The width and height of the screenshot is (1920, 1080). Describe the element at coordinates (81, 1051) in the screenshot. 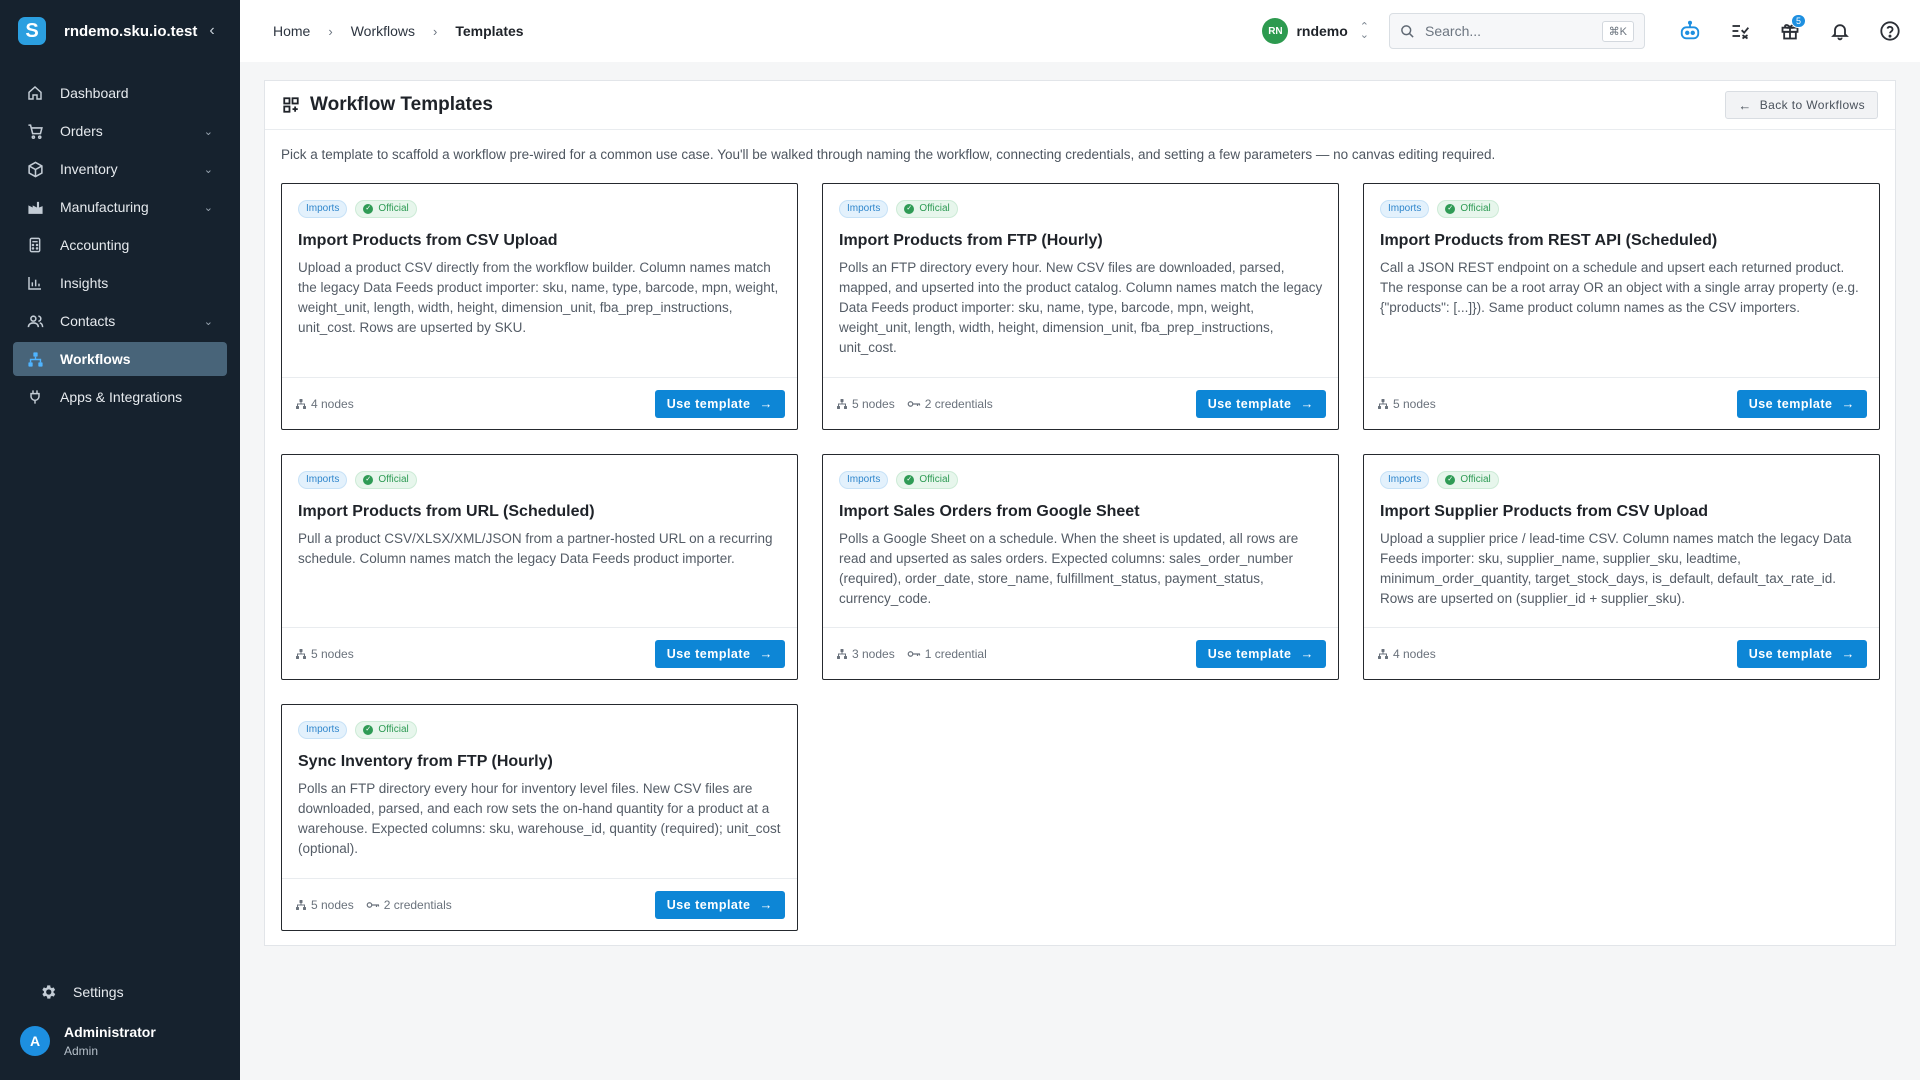

I see `user-role: Admin` at that location.